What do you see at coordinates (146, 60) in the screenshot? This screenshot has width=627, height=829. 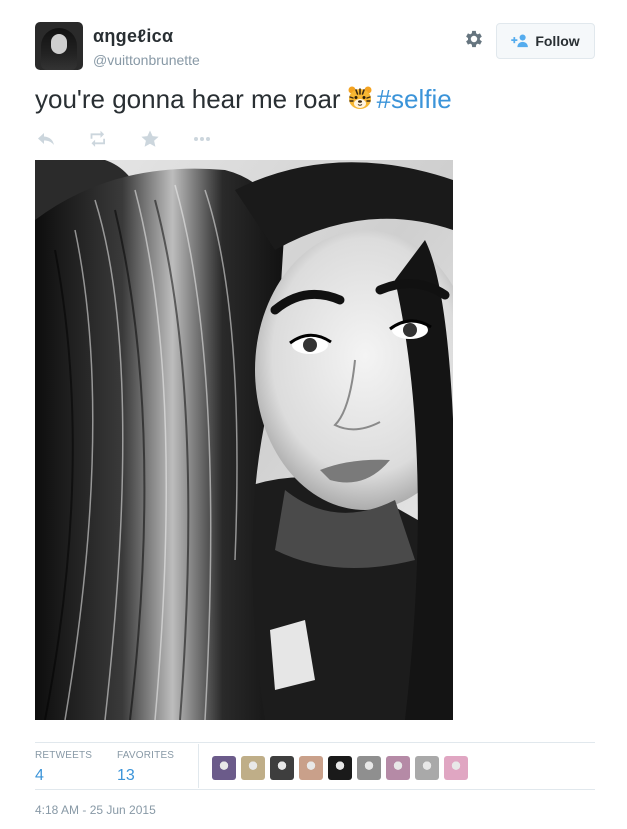 I see `user-handle: @vuittonbrunette` at bounding box center [146, 60].